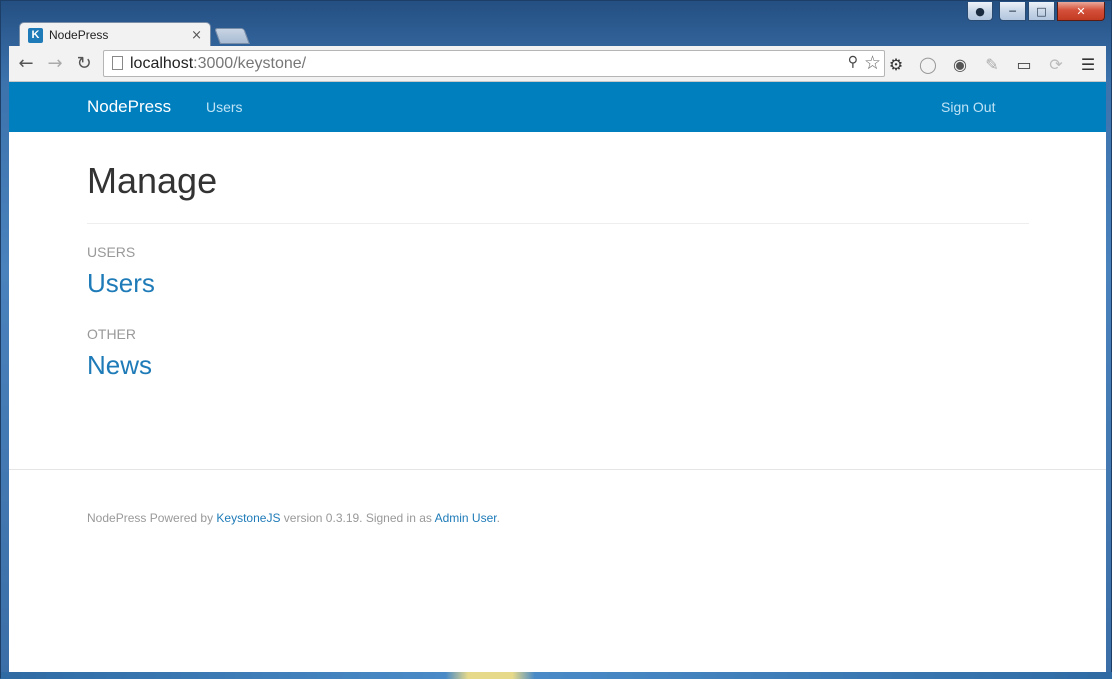 The height and width of the screenshot is (679, 1112). I want to click on page-icon, so click(117, 63).